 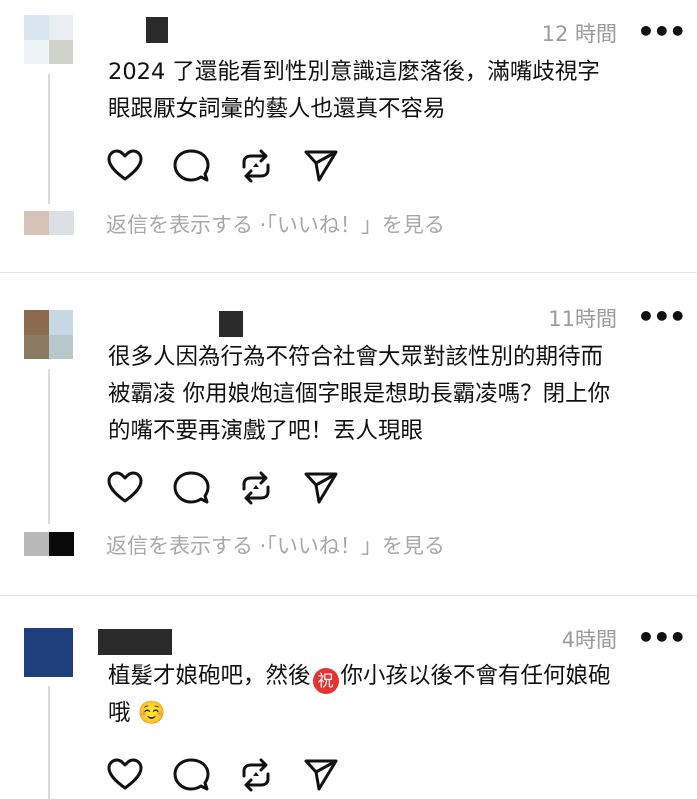 What do you see at coordinates (589, 640) in the screenshot?
I see `timestamp: 4時間` at bounding box center [589, 640].